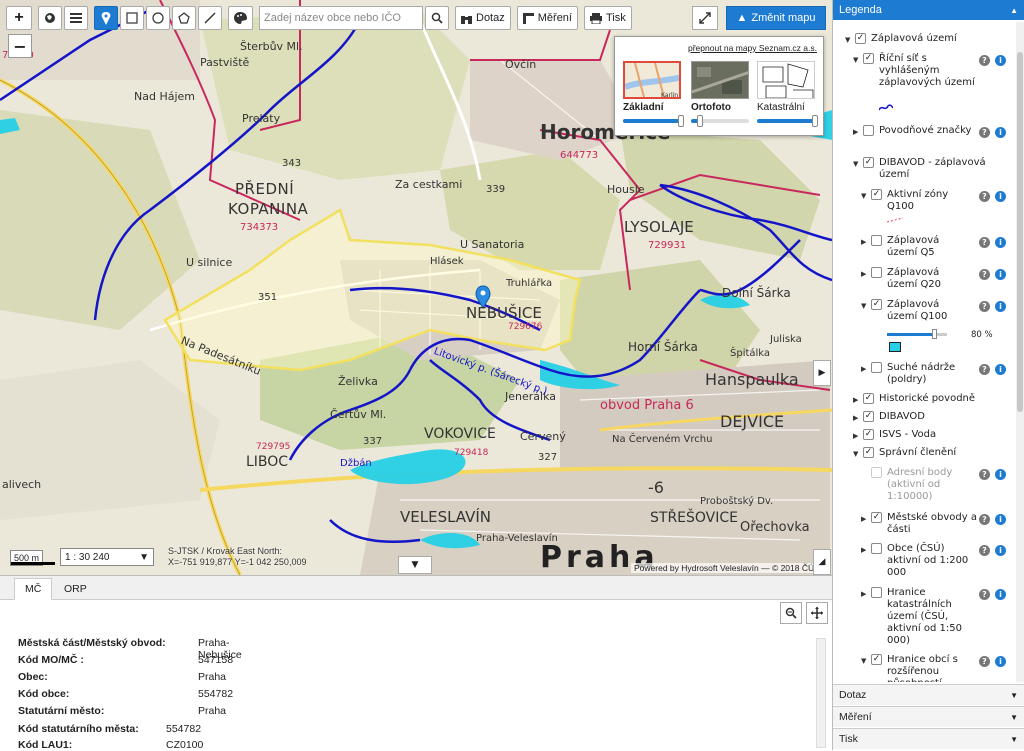  I want to click on search-button, so click(437, 18).